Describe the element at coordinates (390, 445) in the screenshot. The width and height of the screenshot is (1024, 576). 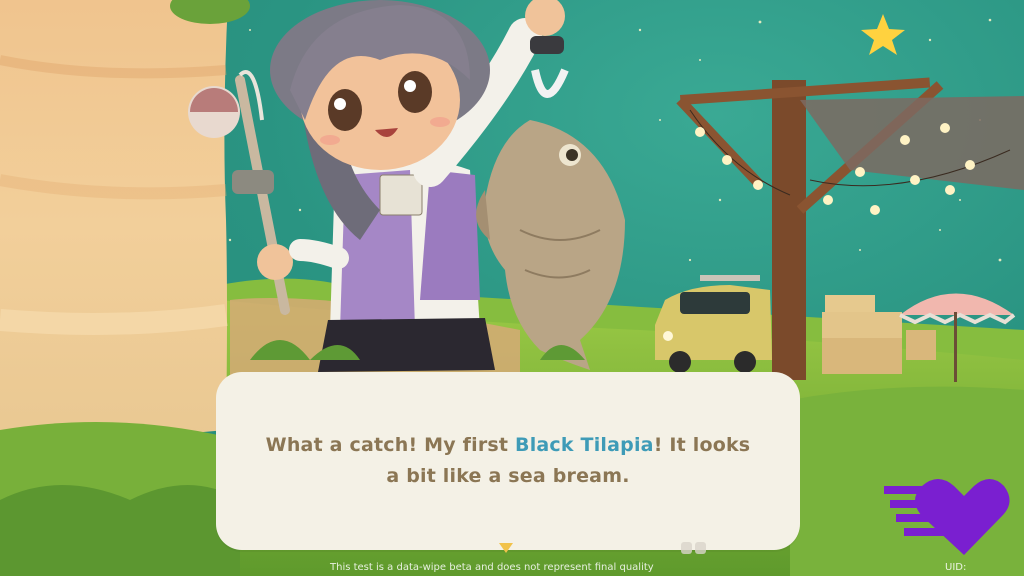
I see `dialog-text-before: What a catch! My first` at that location.